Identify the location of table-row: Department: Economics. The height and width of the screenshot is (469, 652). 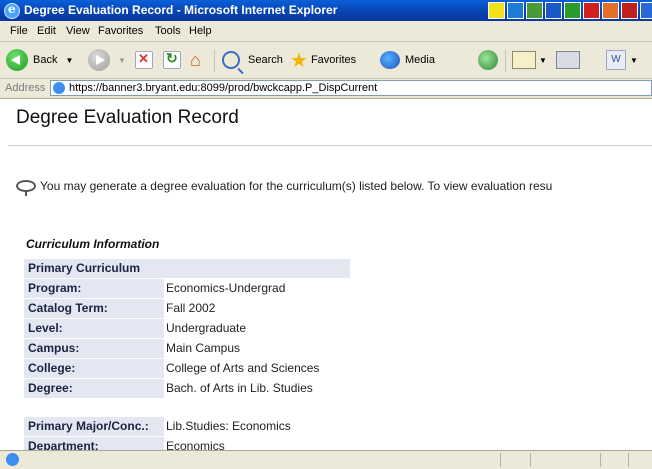
(187, 443).